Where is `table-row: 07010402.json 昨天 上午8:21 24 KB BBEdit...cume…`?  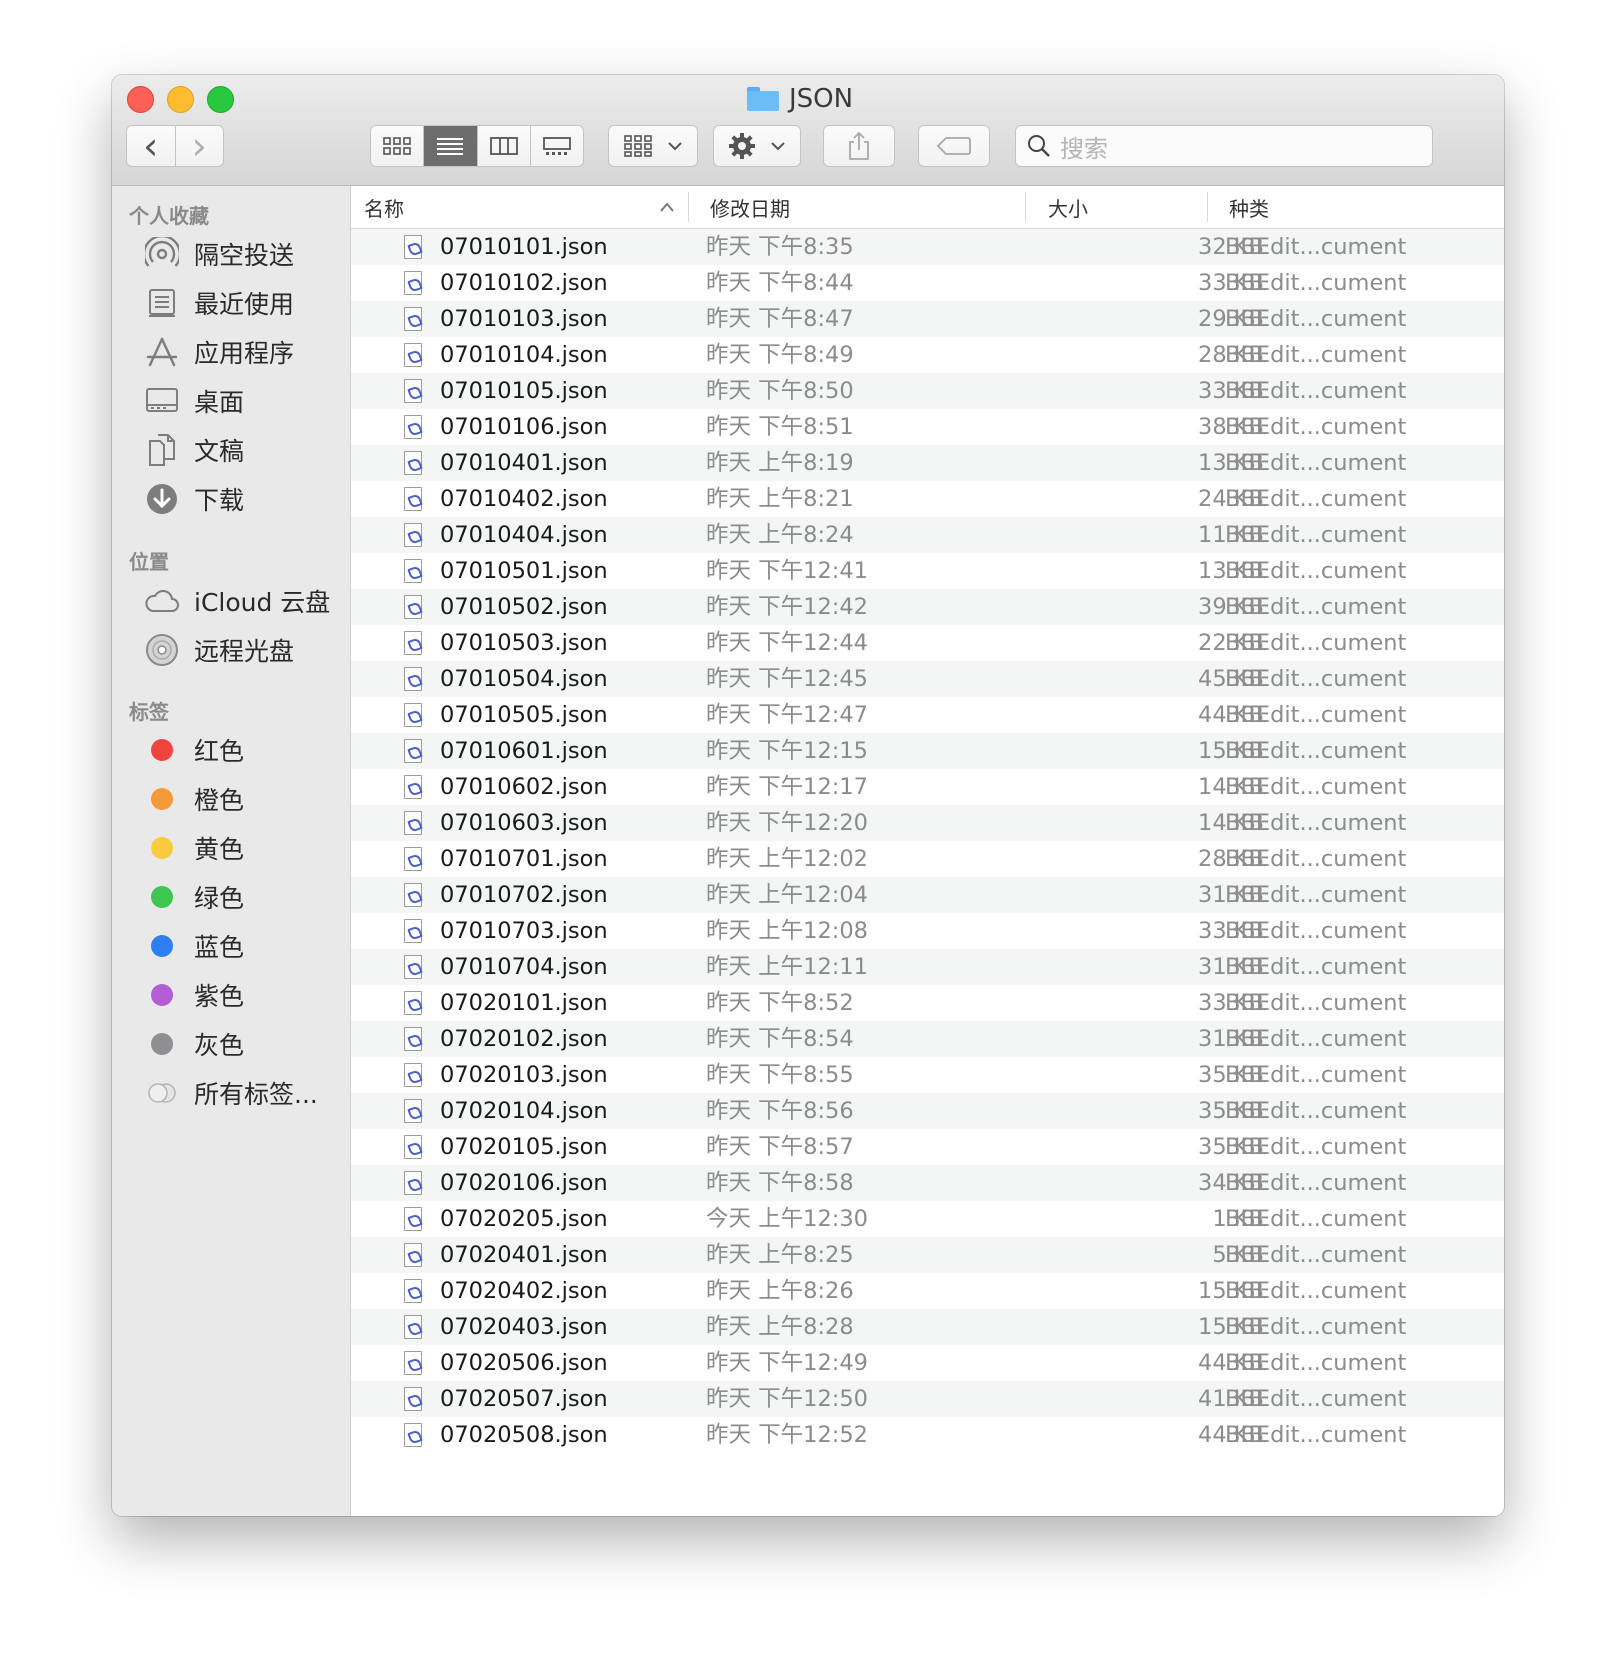 table-row: 07010402.json 昨天 上午8:21 24 KB BBEdit...cume… is located at coordinates (927, 499).